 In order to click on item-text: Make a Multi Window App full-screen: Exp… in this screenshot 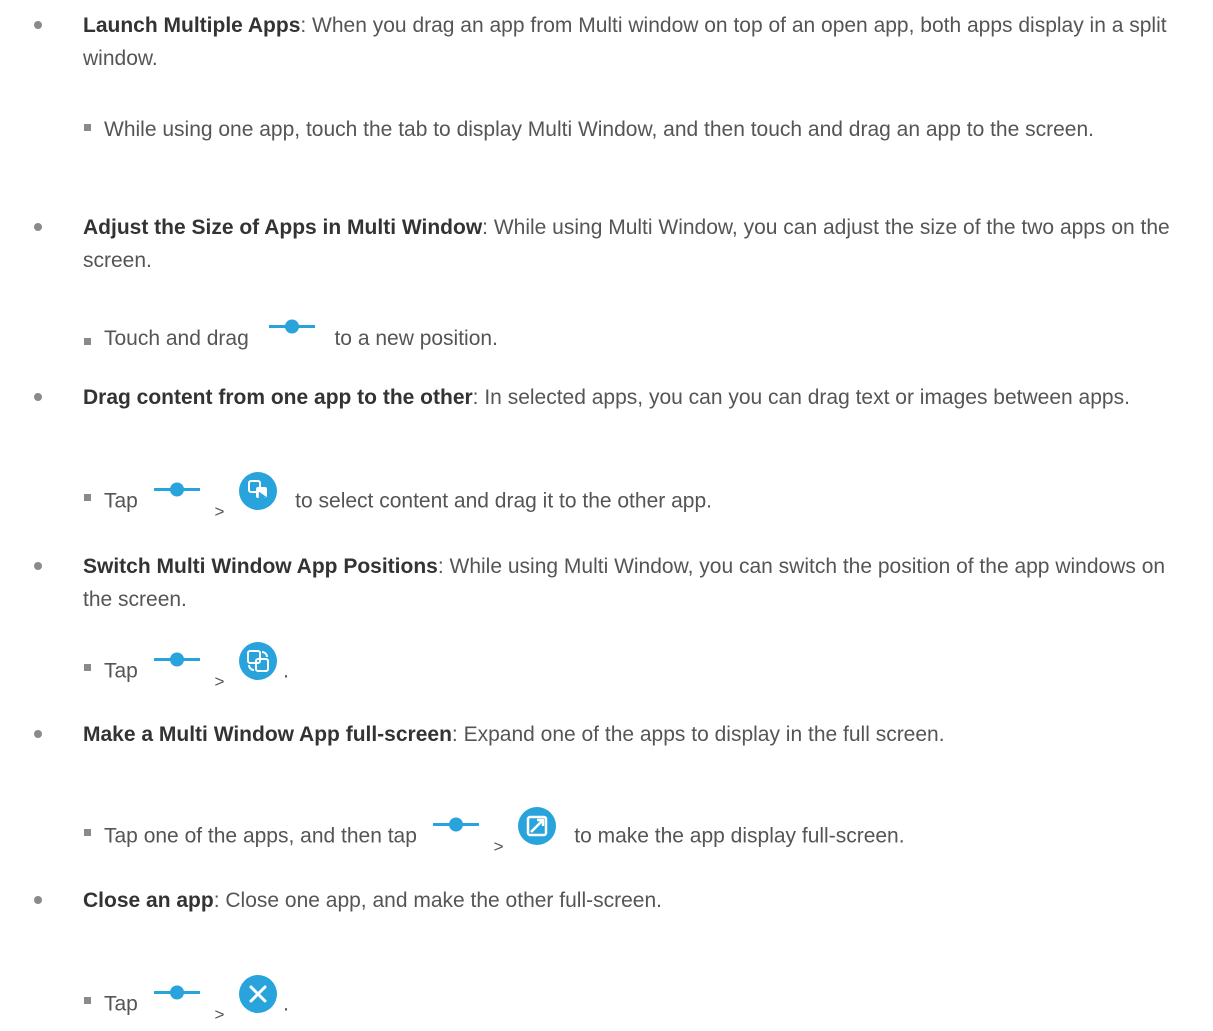, I will do `click(638, 734)`.